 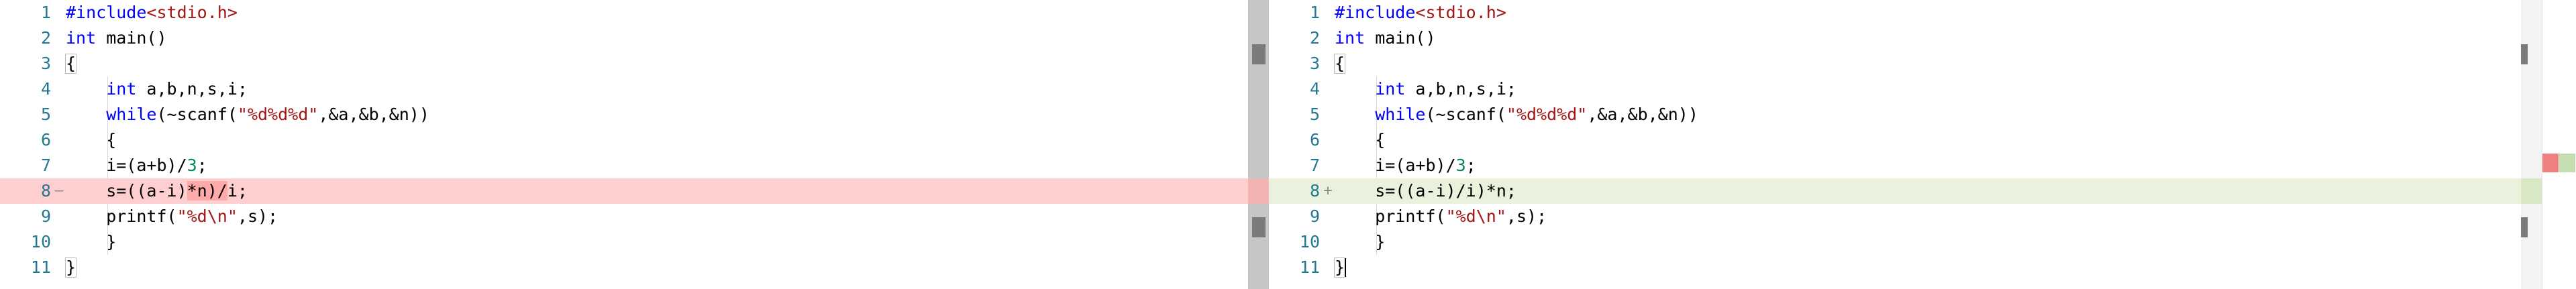 What do you see at coordinates (1400, 38) in the screenshot?
I see `token-text: main()` at bounding box center [1400, 38].